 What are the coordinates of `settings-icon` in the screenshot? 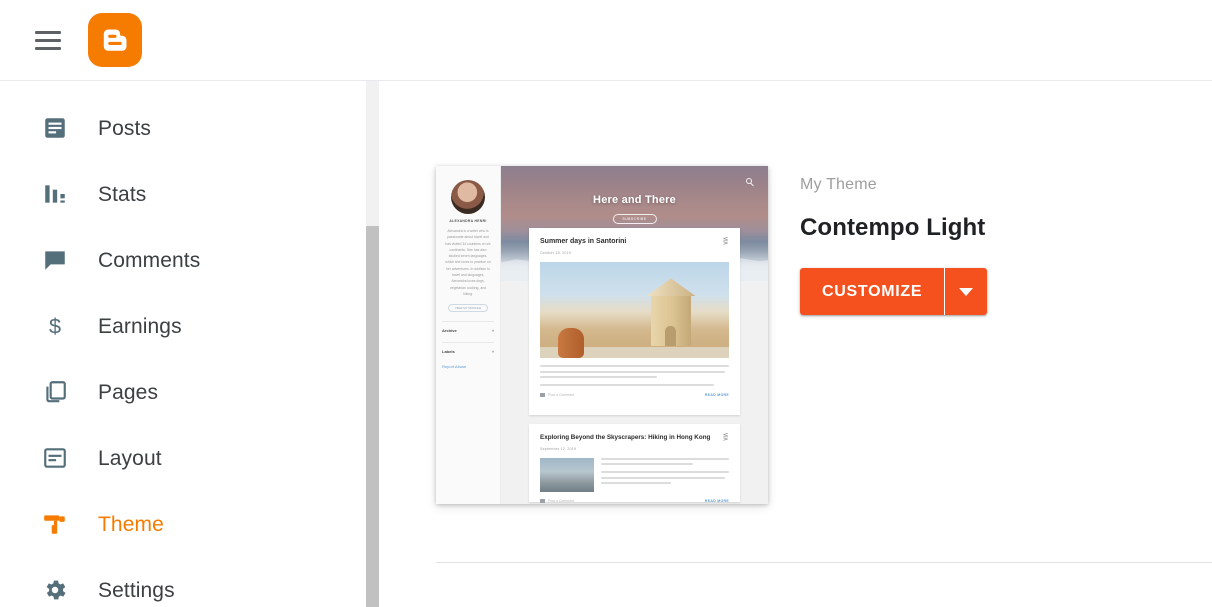 It's located at (55, 590).